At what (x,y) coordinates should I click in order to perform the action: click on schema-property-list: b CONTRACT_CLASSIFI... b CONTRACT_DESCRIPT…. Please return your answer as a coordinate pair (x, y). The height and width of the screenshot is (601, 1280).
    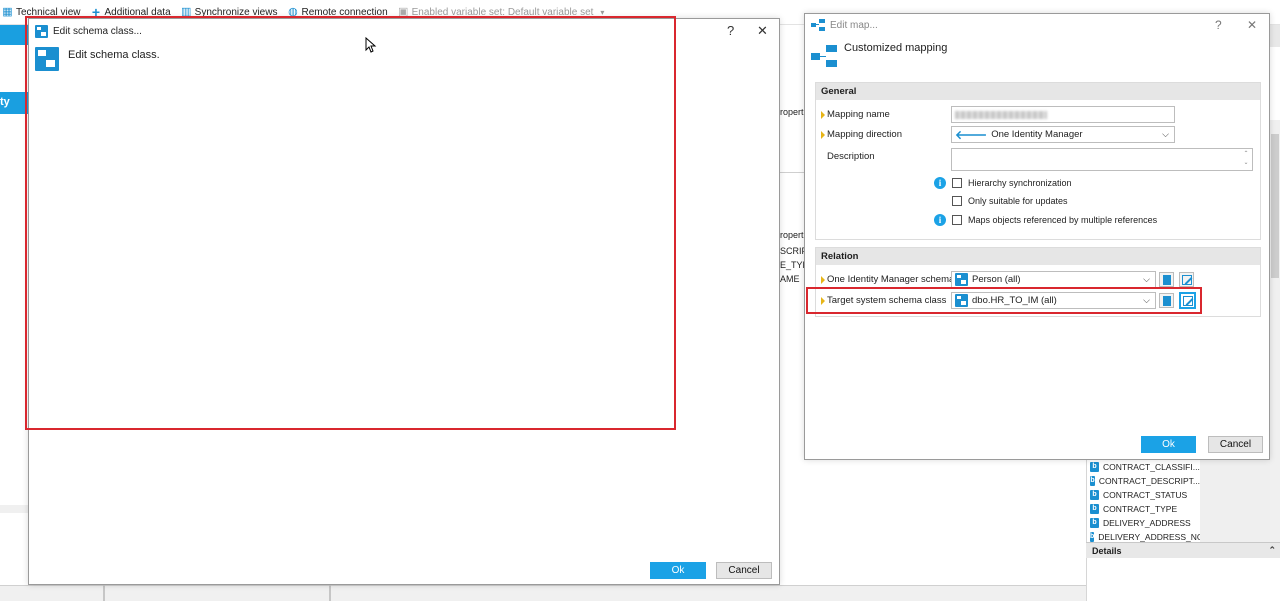
    Looking at the image, I should click on (1143, 501).